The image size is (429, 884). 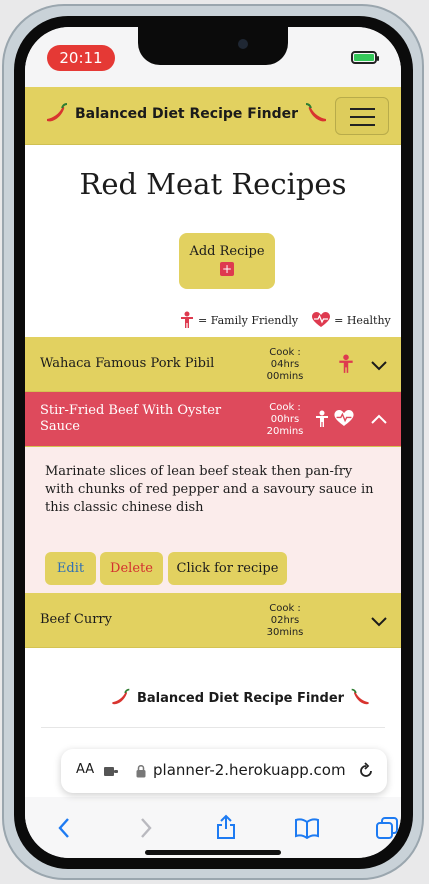 What do you see at coordinates (213, 852) in the screenshot?
I see `home-indicator` at bounding box center [213, 852].